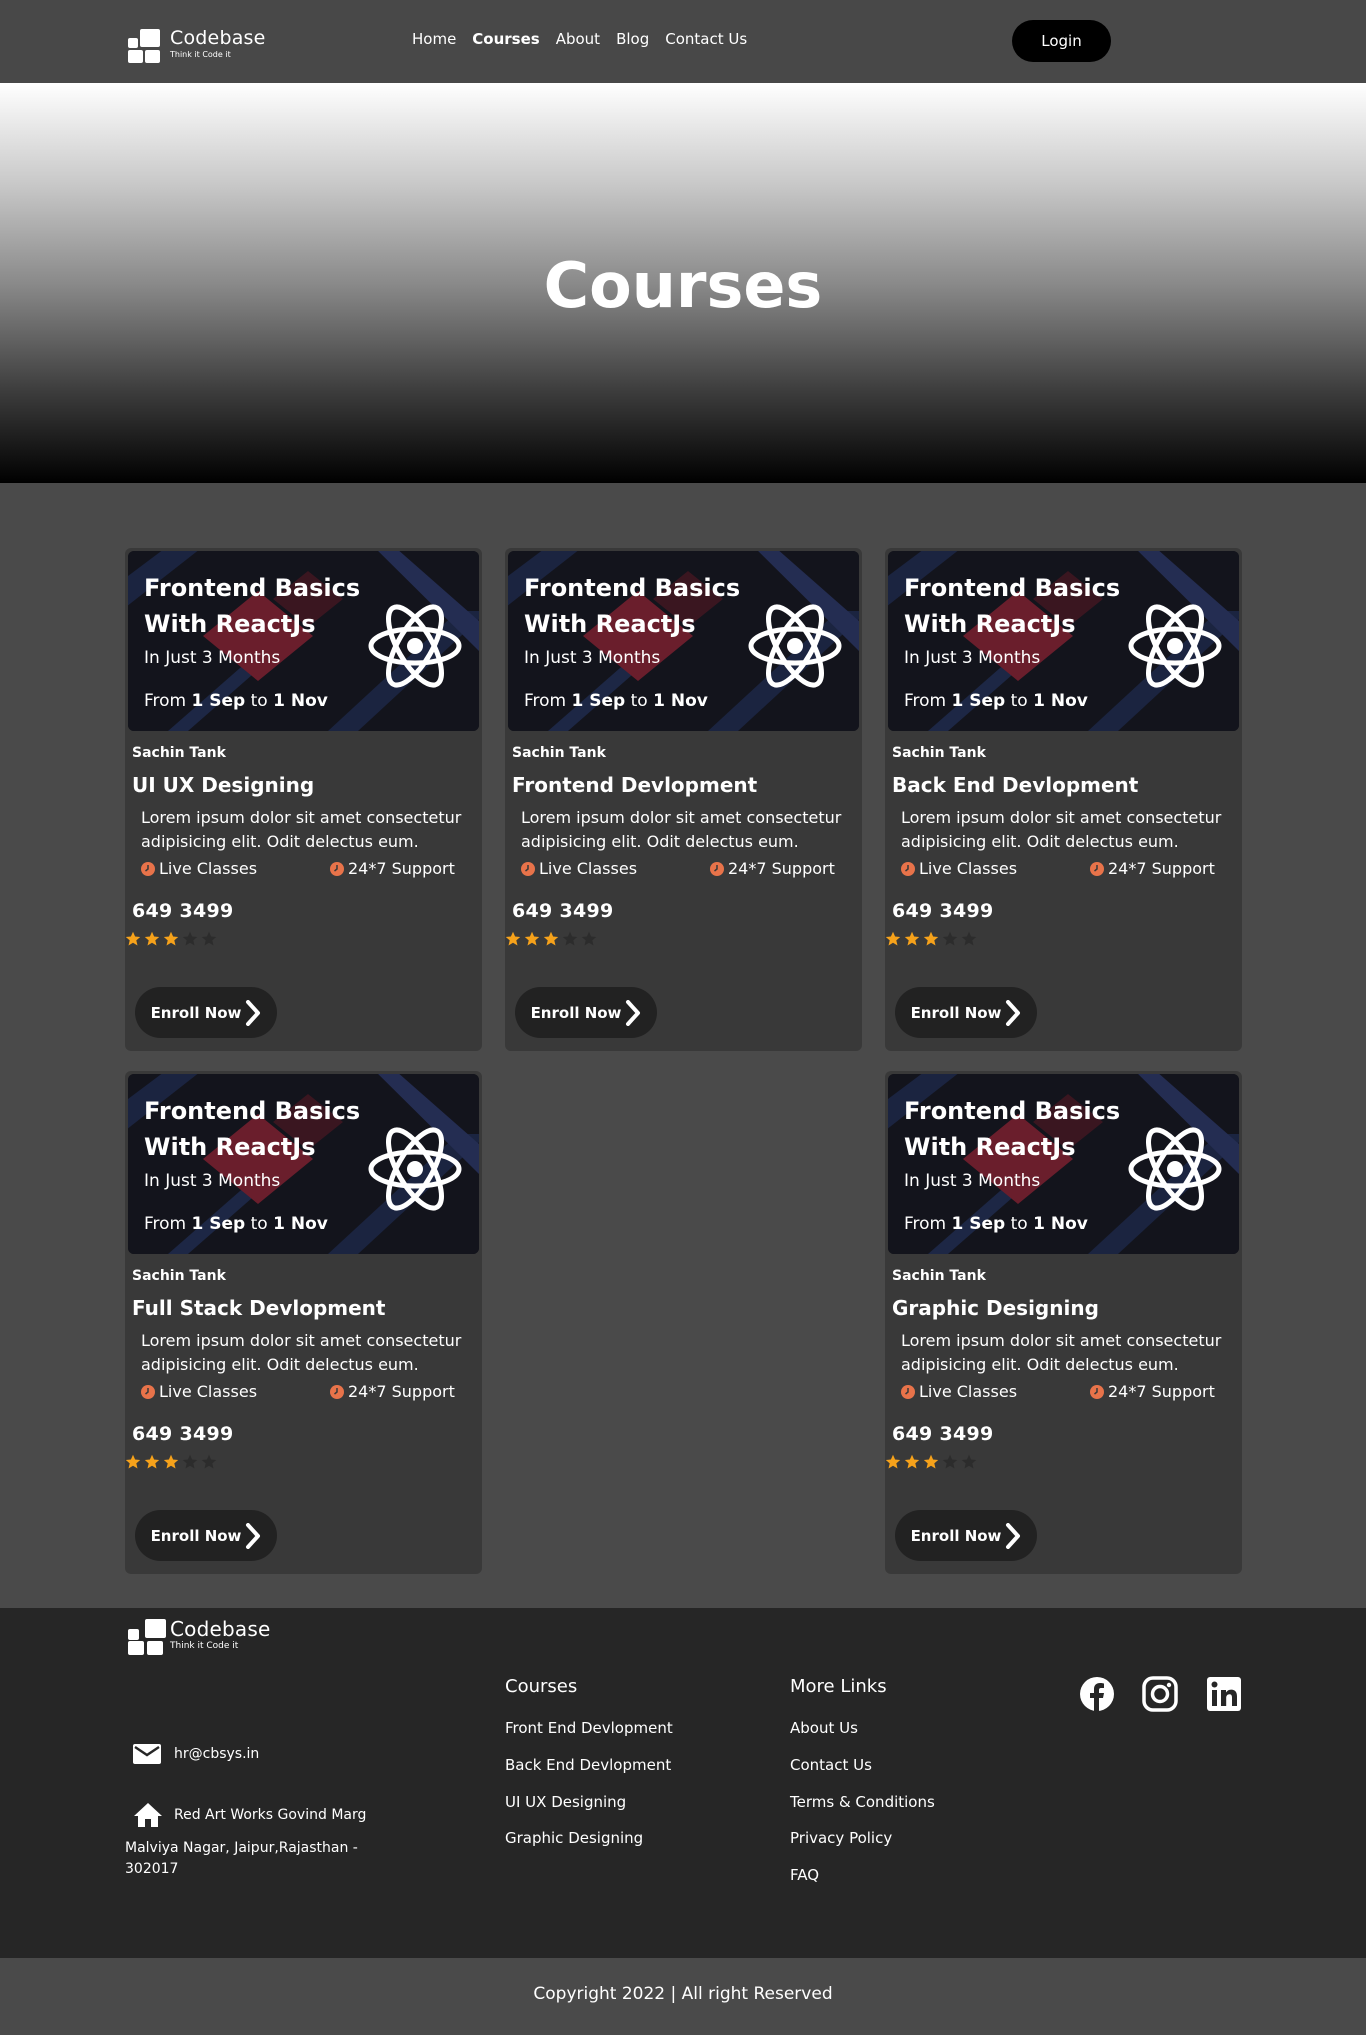 Image resolution: width=1366 pixels, height=2035 pixels. What do you see at coordinates (588, 1765) in the screenshot?
I see `footer-link-backend: Back End Devlopment` at bounding box center [588, 1765].